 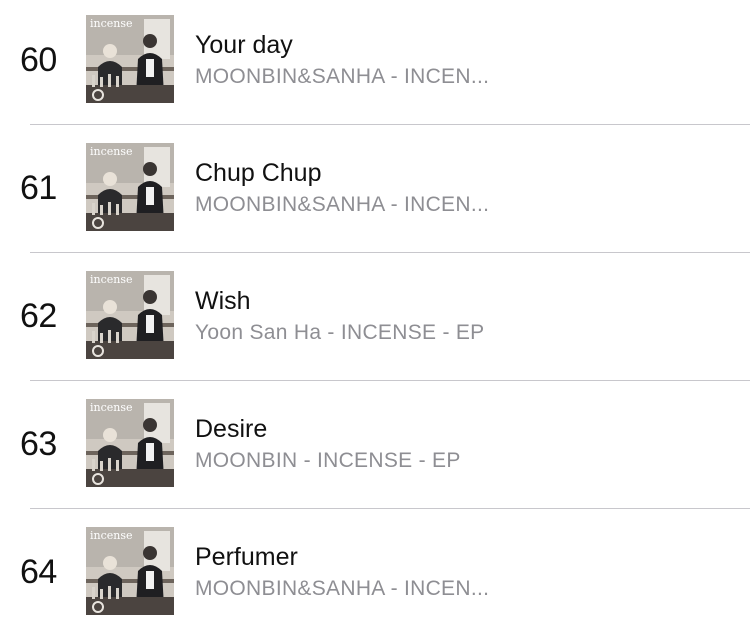 What do you see at coordinates (244, 45) in the screenshot?
I see `track-title: Your day` at bounding box center [244, 45].